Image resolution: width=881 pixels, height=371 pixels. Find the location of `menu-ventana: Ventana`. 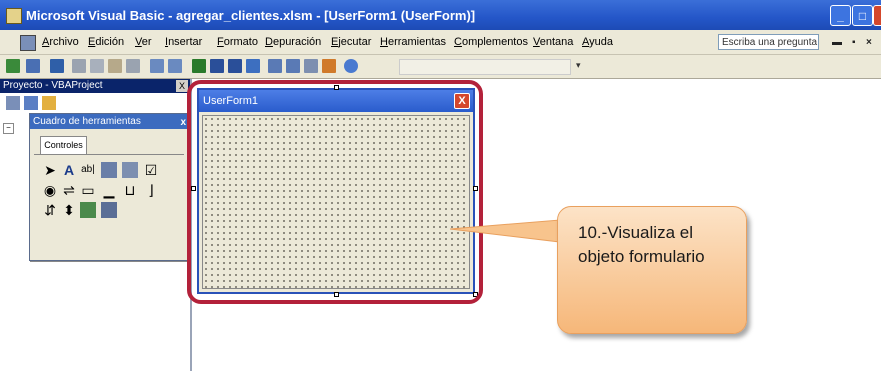

menu-ventana: Ventana is located at coordinates (553, 42).